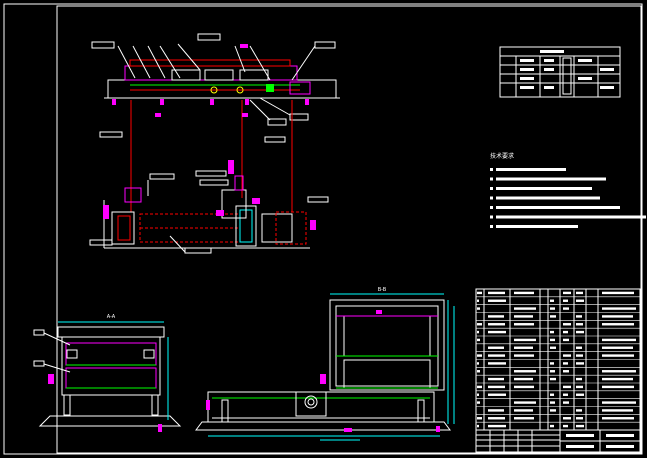 Image resolution: width=647 pixels, height=458 pixels. Describe the element at coordinates (558, 441) in the screenshot. I see `title-block` at that location.